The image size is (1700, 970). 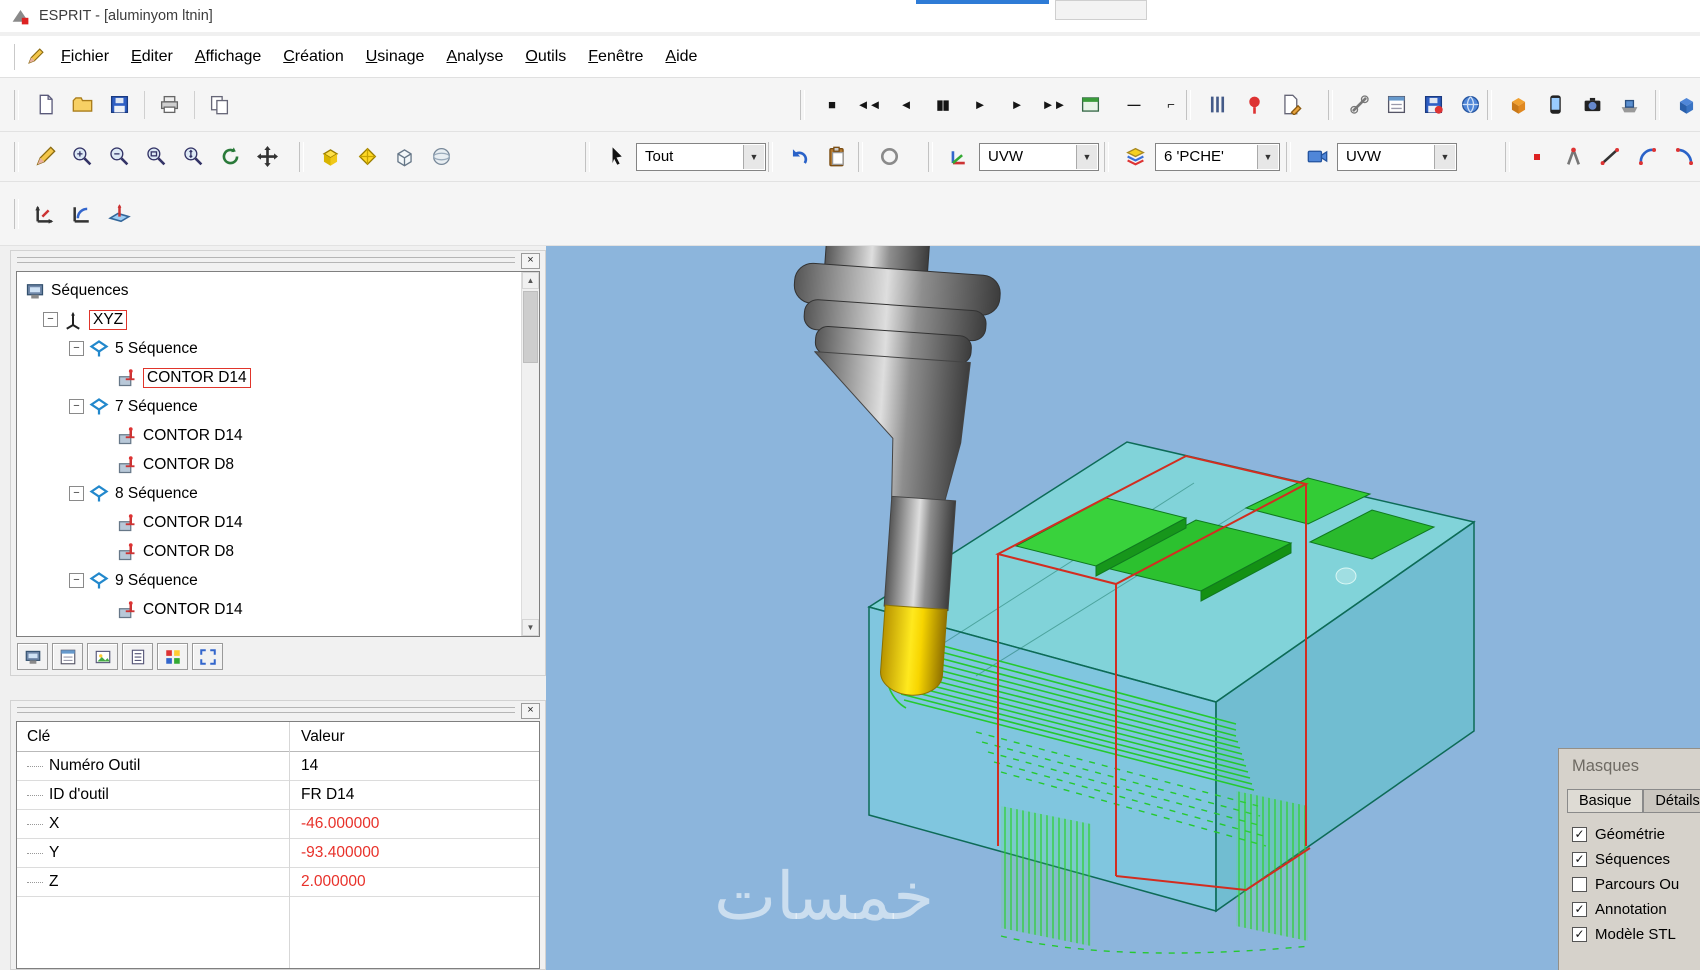 I want to click on tree-scrollbar: ▲ ▼, so click(x=530, y=454).